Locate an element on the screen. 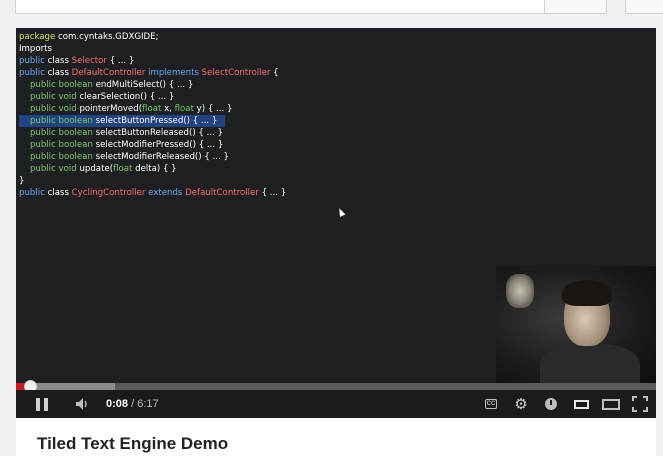 The width and height of the screenshot is (663, 456). webcam-overlay is located at coordinates (576, 324).